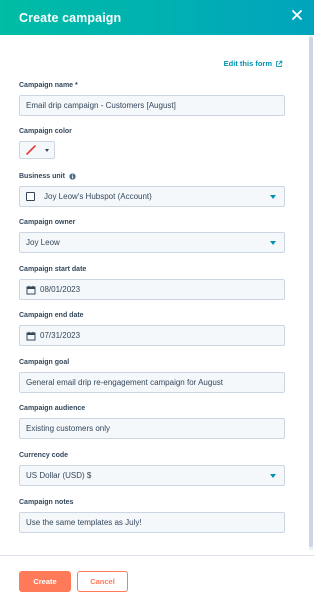 The image size is (320, 605). Describe the element at coordinates (152, 143) in the screenshot. I see `campaign-color-group: Campaign color` at that location.